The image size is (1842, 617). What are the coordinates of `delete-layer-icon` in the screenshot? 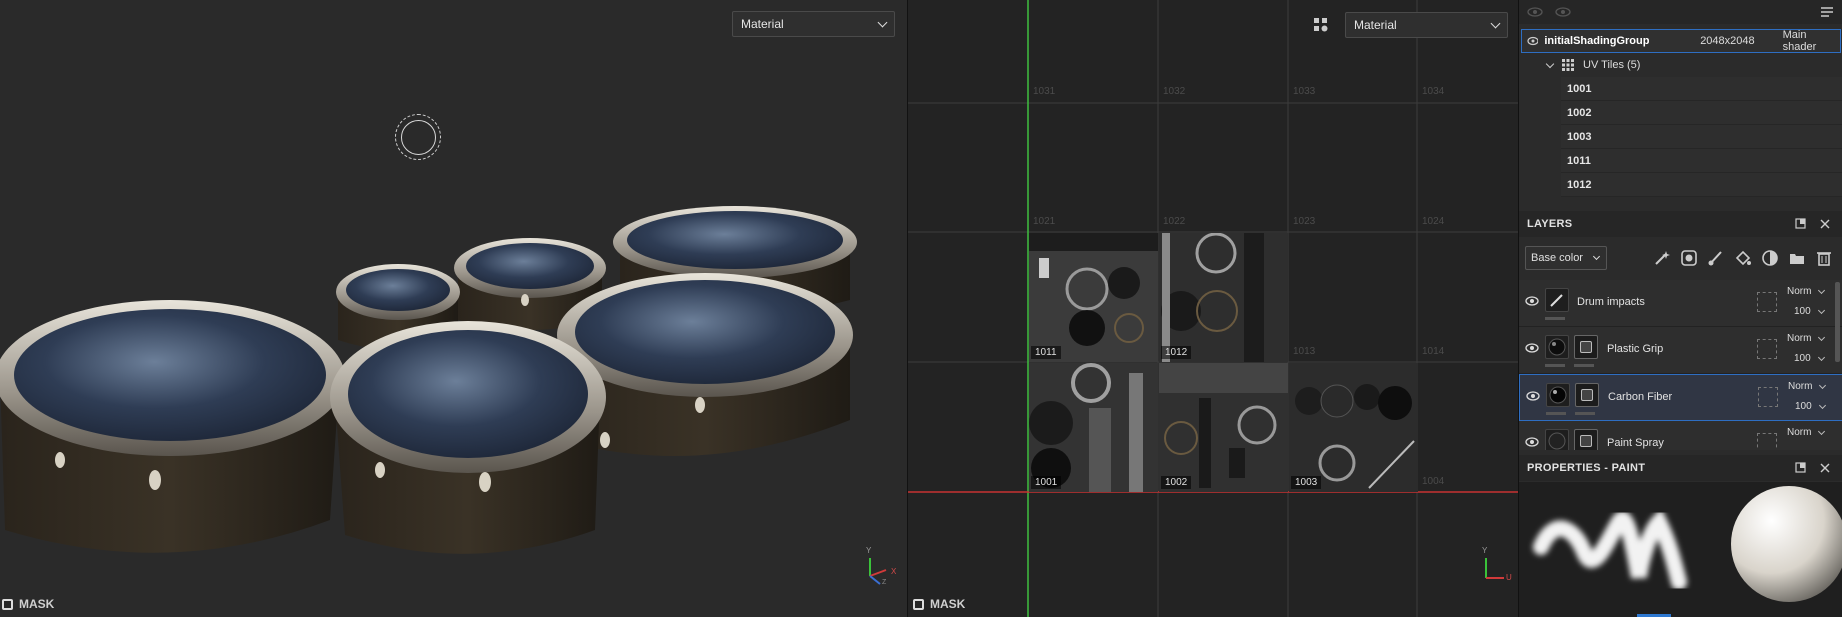 It's located at (1824, 258).